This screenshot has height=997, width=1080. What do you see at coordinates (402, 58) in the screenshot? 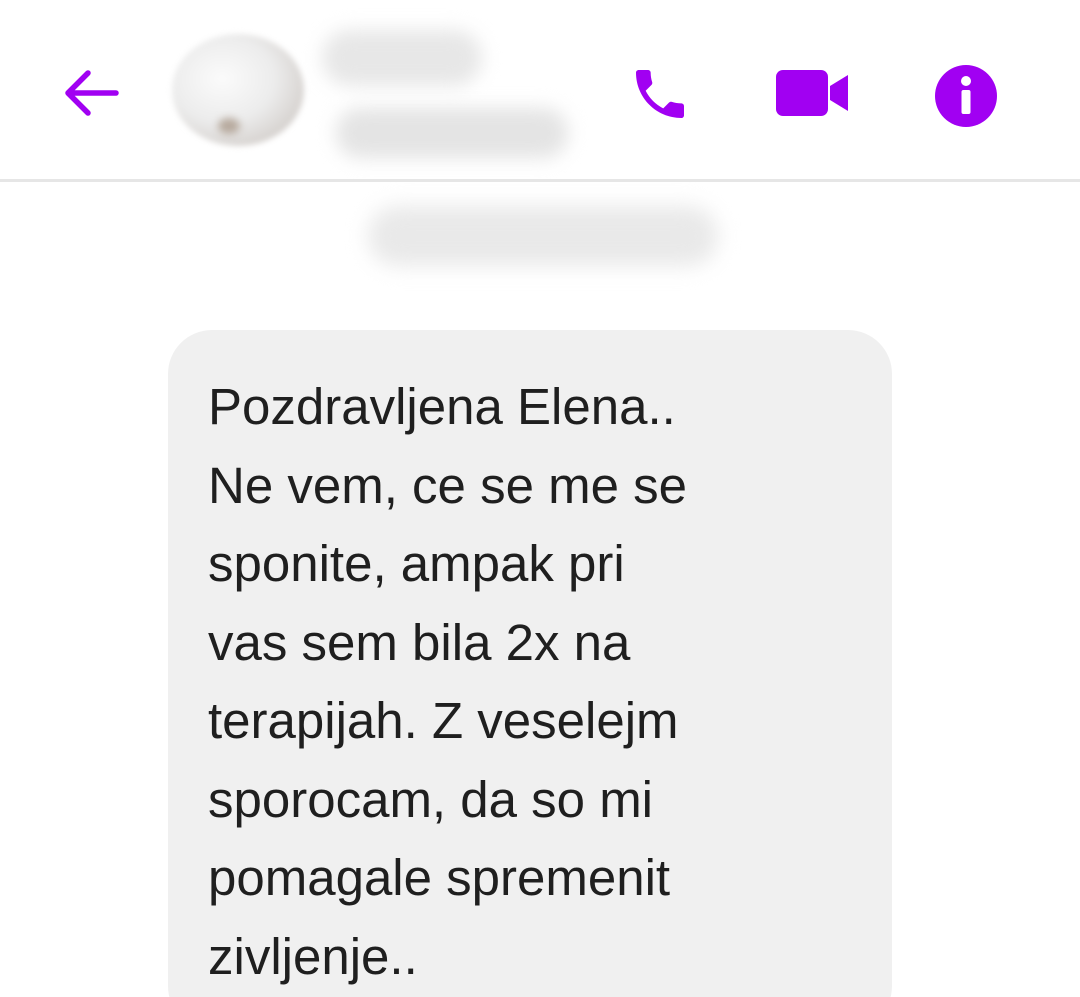
I see `contact-name` at bounding box center [402, 58].